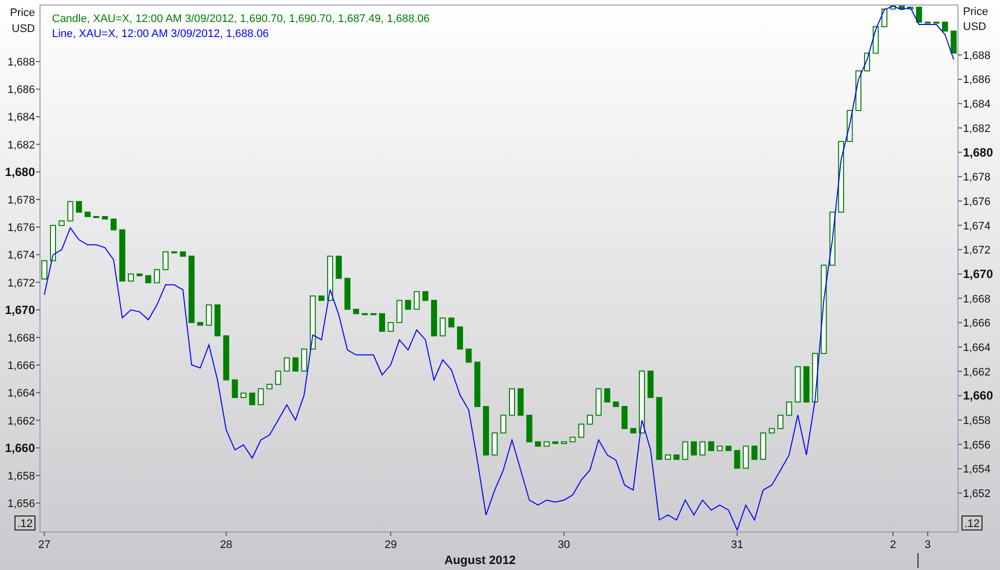 The image size is (1000, 570). I want to click on axis-title: August 2012, so click(480, 560).